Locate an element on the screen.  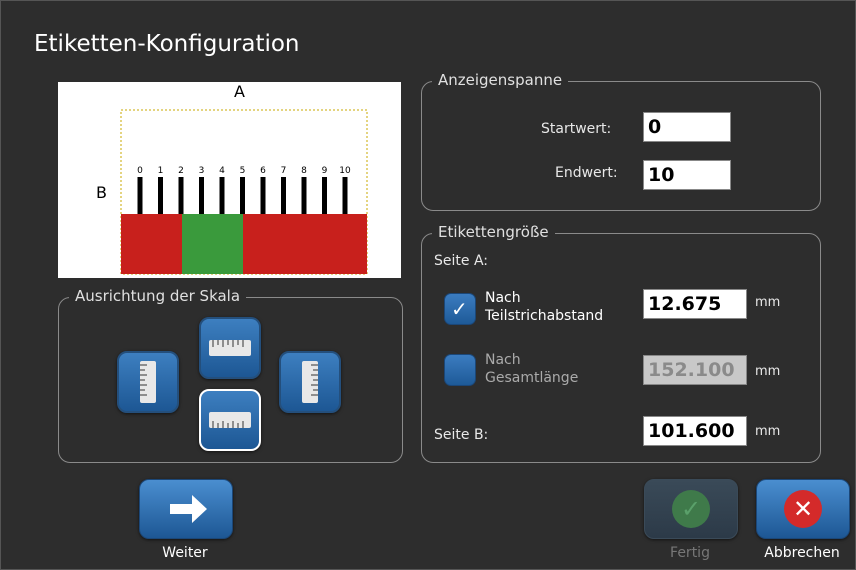
preview-tick-label: 3 is located at coordinates (202, 171).